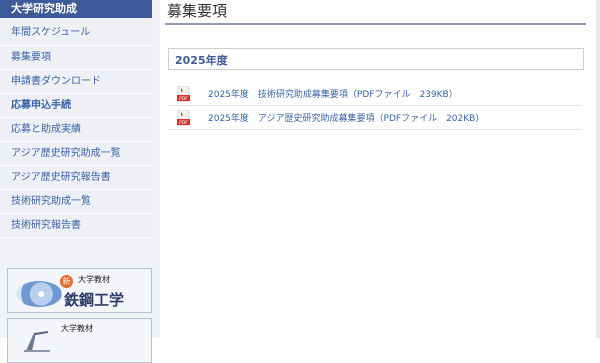 The image size is (600, 363). I want to click on pdf-link-asia-guidelines: 2025年度 アジア歴史研究助成募集要項（PDFファイル 202KB）, so click(346, 117).